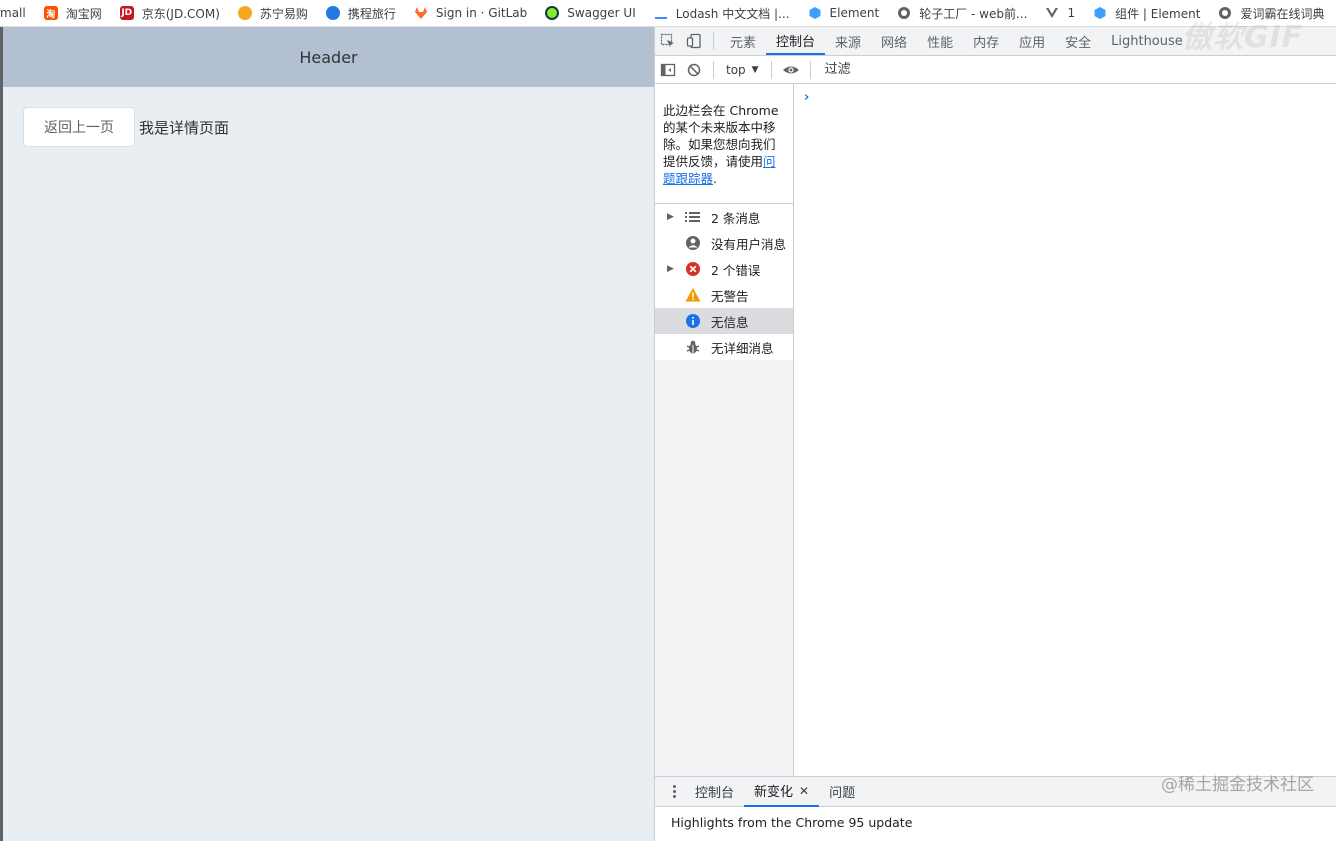 This screenshot has width=1336, height=841. I want to click on tab-performance: 性能, so click(940, 41).